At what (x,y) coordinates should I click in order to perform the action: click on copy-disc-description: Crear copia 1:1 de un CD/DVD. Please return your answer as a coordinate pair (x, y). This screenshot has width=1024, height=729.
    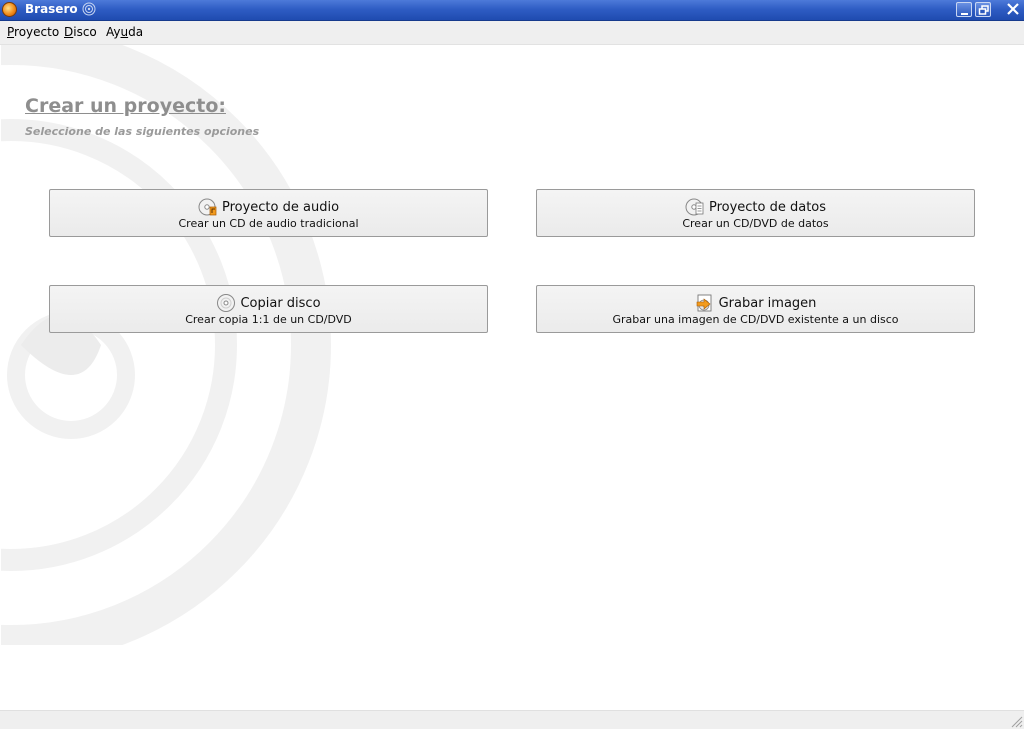
    Looking at the image, I should click on (268, 319).